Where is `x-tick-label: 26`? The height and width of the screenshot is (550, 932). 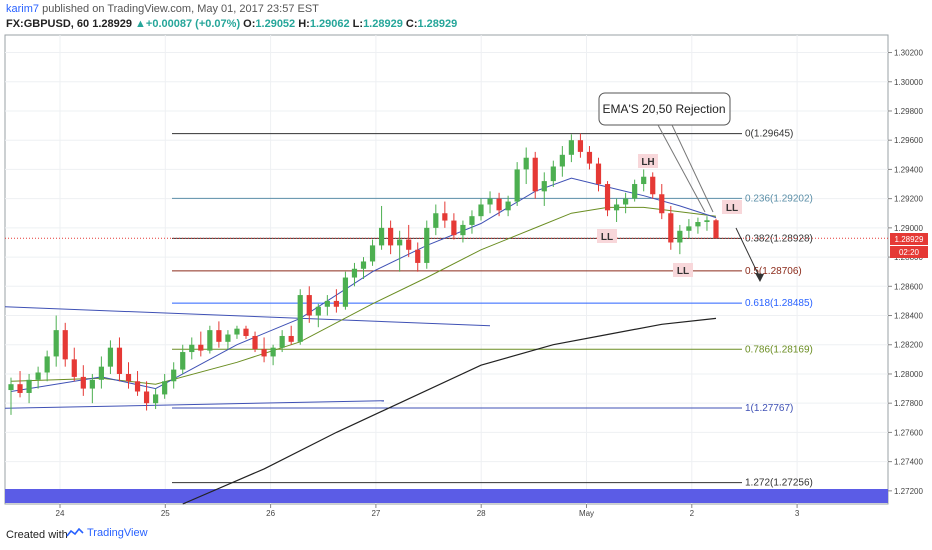 x-tick-label: 26 is located at coordinates (270, 513).